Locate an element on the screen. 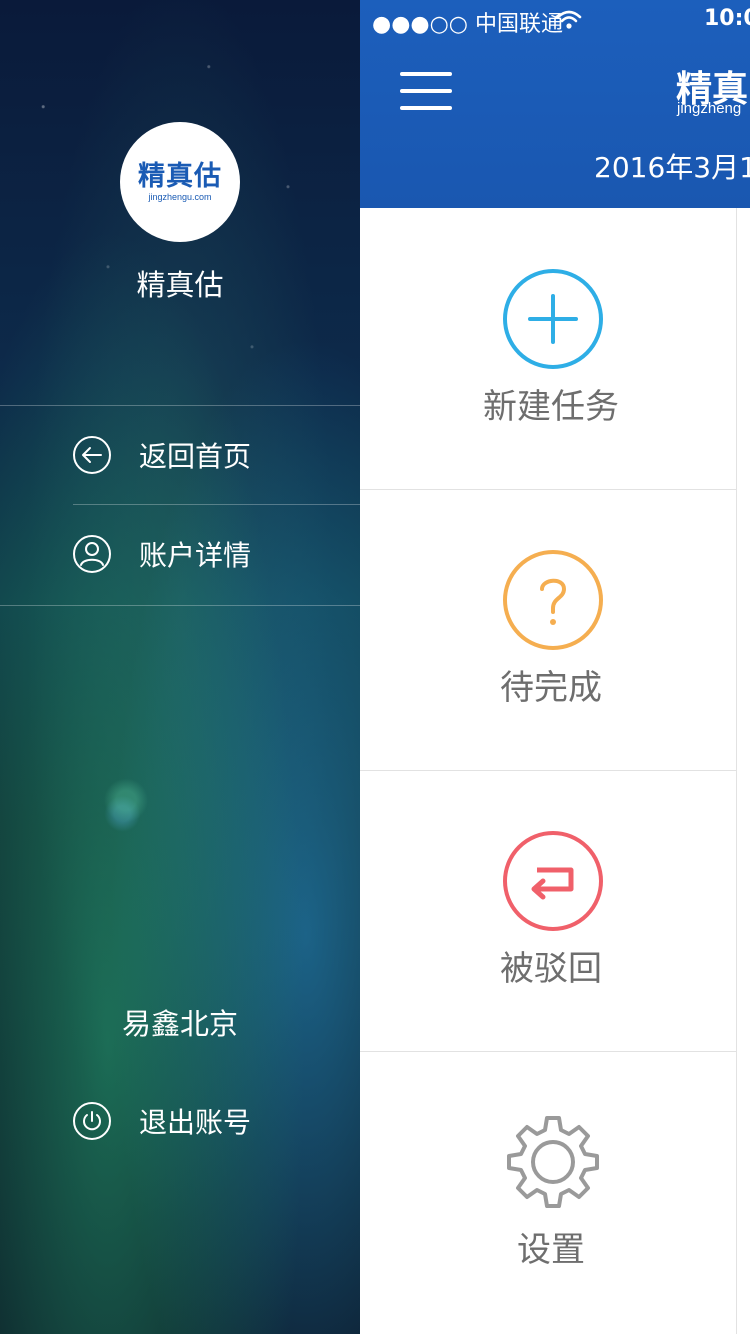 The height and width of the screenshot is (1334, 750). logout-label: 退出账号 is located at coordinates (195, 1122).